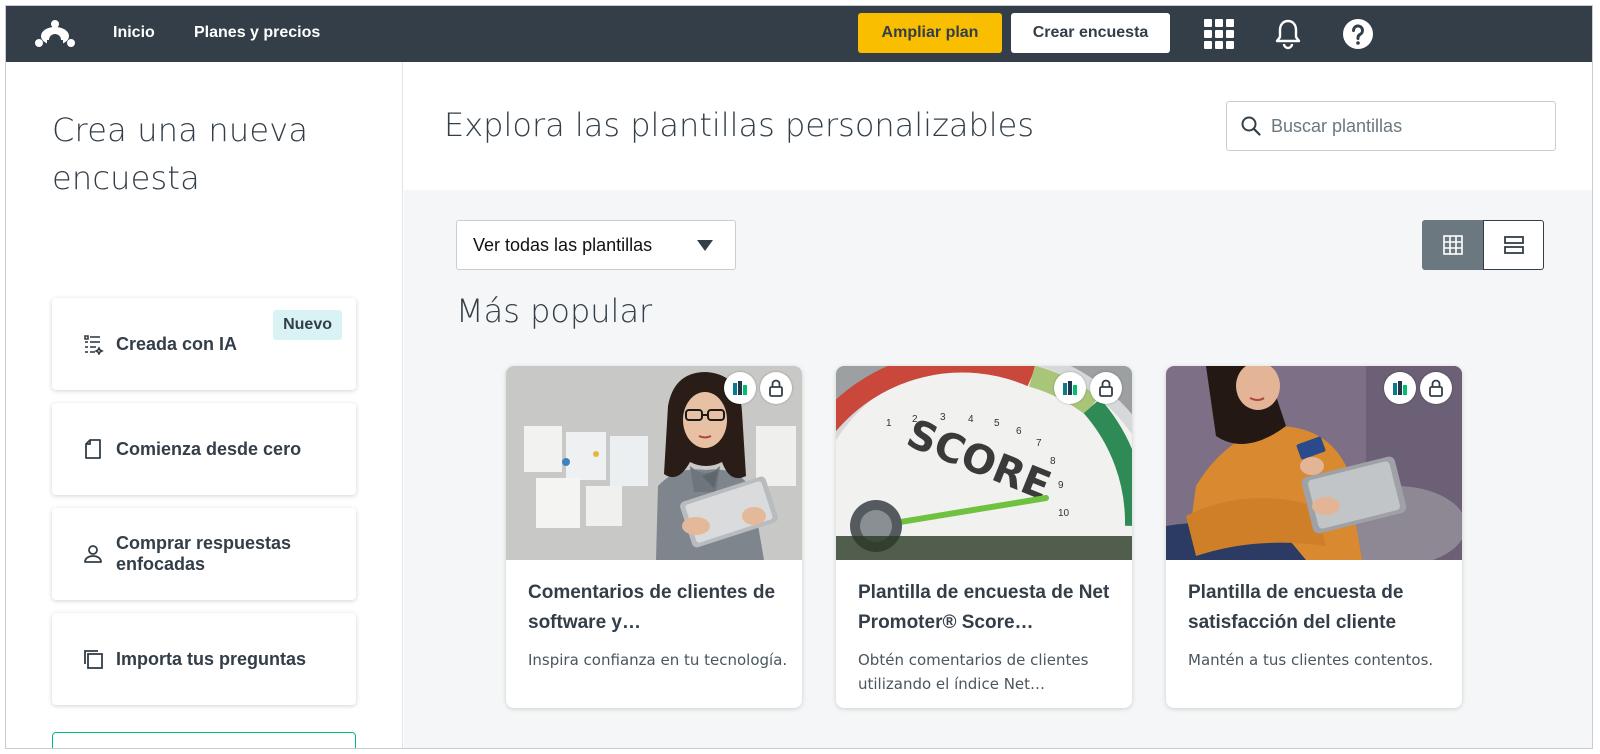  Describe the element at coordinates (211, 658) in the screenshot. I see `card-label: Importa tus preguntas` at that location.